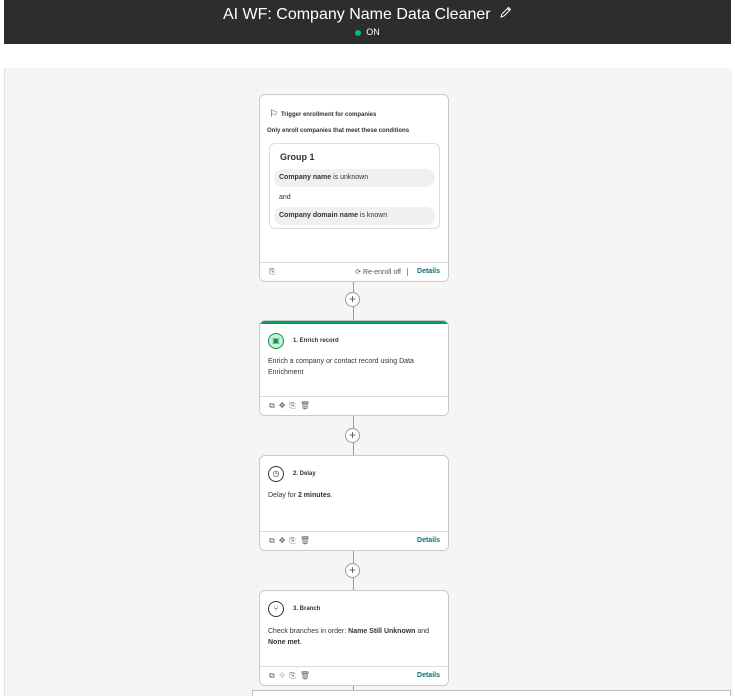 This screenshot has width=735, height=696. What do you see at coordinates (357, 14) in the screenshot?
I see `workflow-title: AI WF: Company Name Data Cleaner` at bounding box center [357, 14].